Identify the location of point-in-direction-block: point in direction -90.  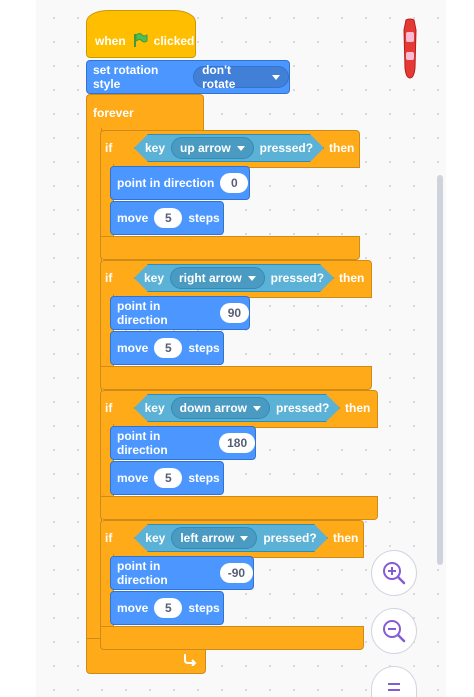
(182, 573).